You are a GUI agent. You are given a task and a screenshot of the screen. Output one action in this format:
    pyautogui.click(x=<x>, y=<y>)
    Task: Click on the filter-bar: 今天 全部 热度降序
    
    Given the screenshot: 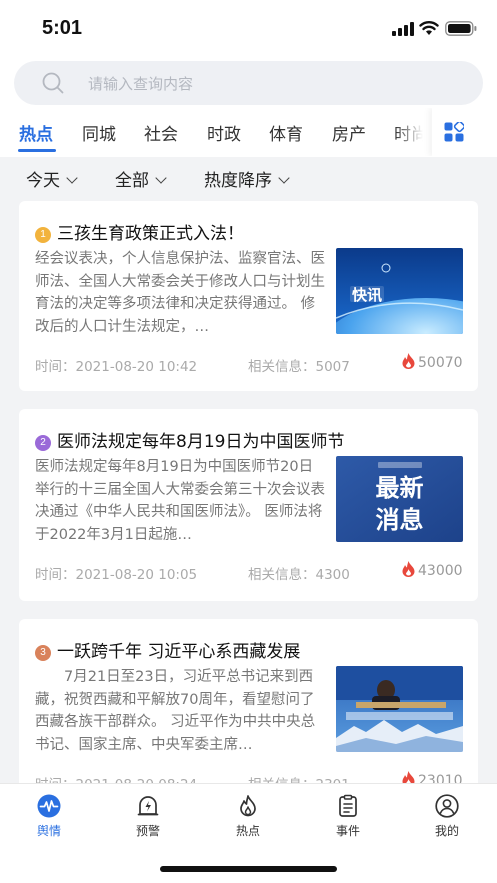 What is the action you would take?
    pyautogui.click(x=248, y=177)
    